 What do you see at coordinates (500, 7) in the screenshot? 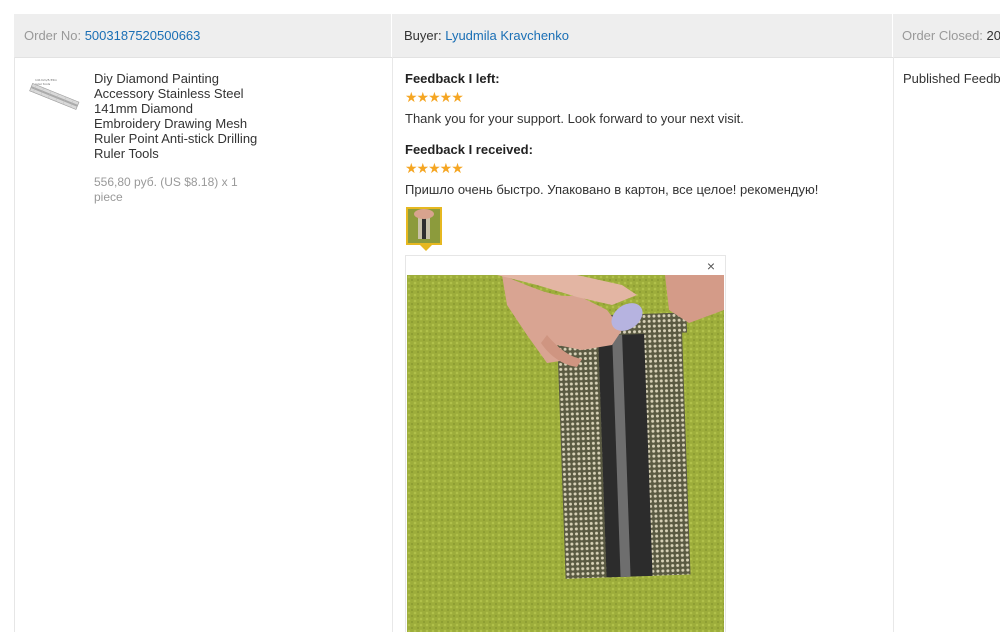
I see `top-spacer` at bounding box center [500, 7].